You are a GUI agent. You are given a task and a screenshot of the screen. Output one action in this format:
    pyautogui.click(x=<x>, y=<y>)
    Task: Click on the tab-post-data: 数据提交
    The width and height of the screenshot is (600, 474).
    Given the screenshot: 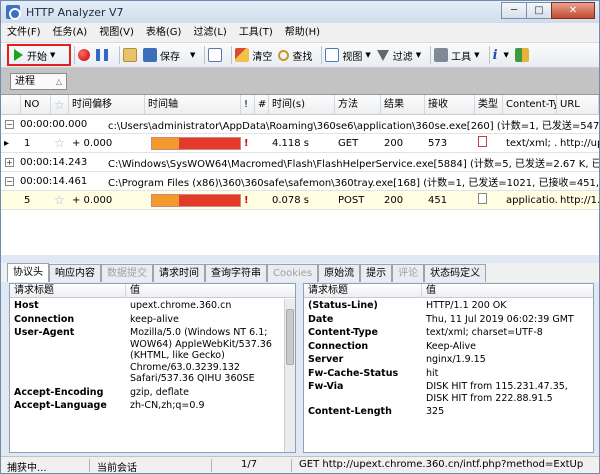 What is the action you would take?
    pyautogui.click(x=127, y=273)
    